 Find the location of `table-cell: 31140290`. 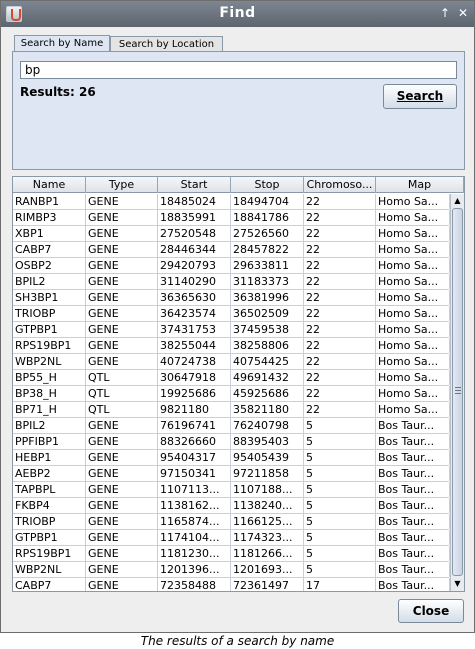

table-cell: 31140290 is located at coordinates (194, 281).